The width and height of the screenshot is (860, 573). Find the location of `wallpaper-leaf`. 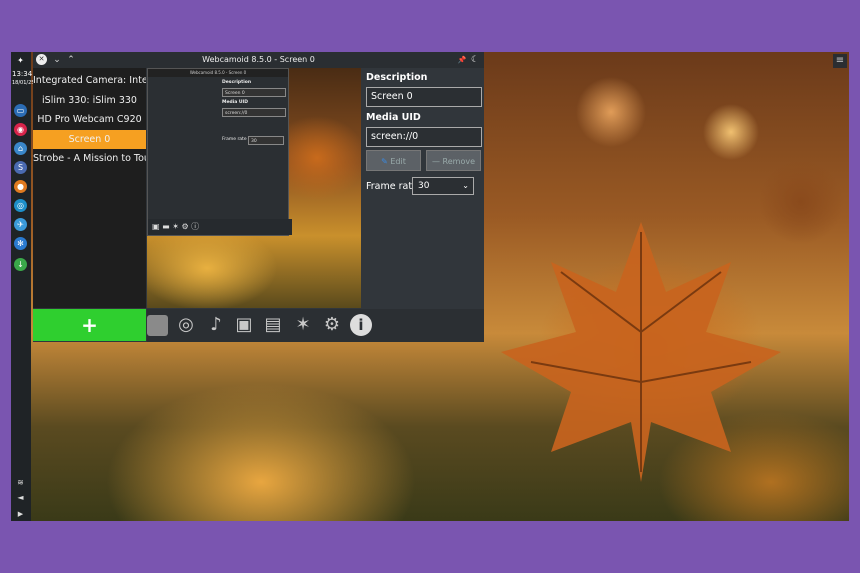

wallpaper-leaf is located at coordinates (641, 352).